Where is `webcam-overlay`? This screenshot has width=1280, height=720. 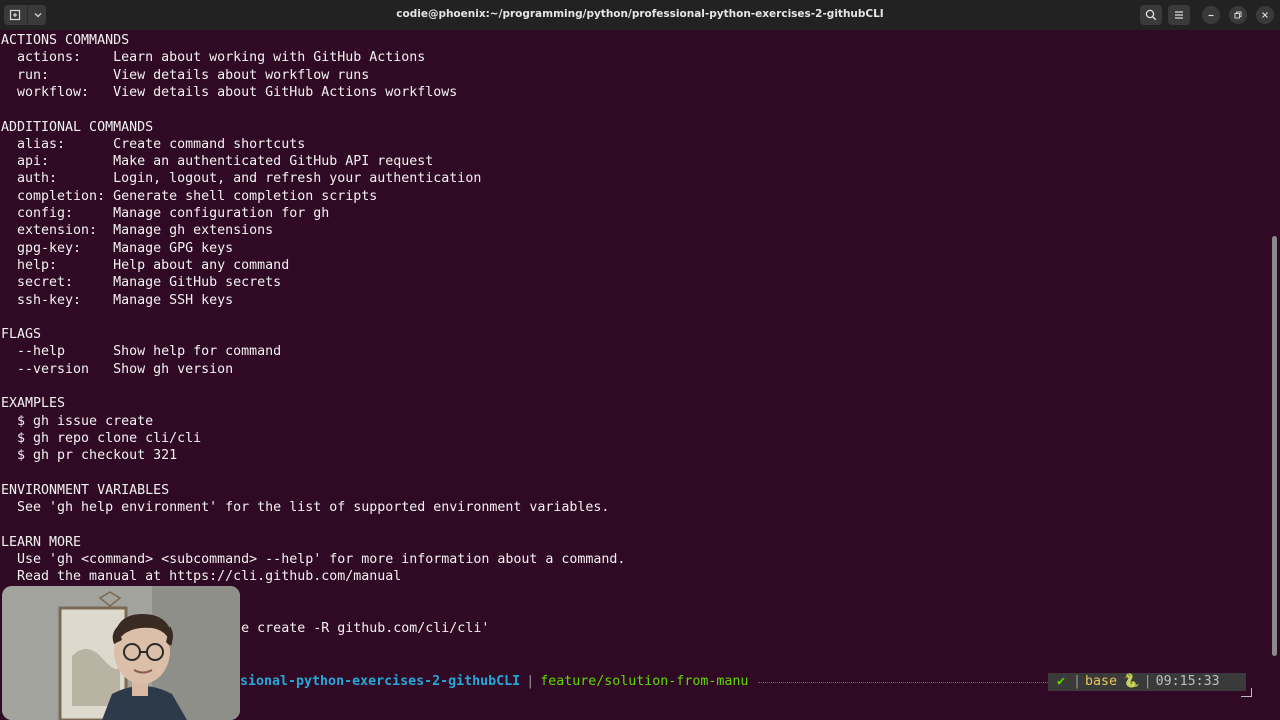 webcam-overlay is located at coordinates (121, 653).